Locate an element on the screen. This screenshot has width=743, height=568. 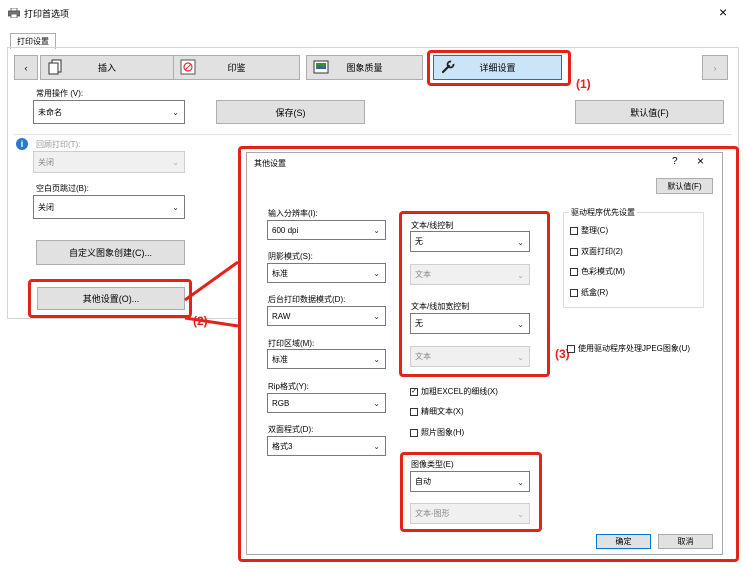
check-icon: ✓ is located at coordinates (414, 391).